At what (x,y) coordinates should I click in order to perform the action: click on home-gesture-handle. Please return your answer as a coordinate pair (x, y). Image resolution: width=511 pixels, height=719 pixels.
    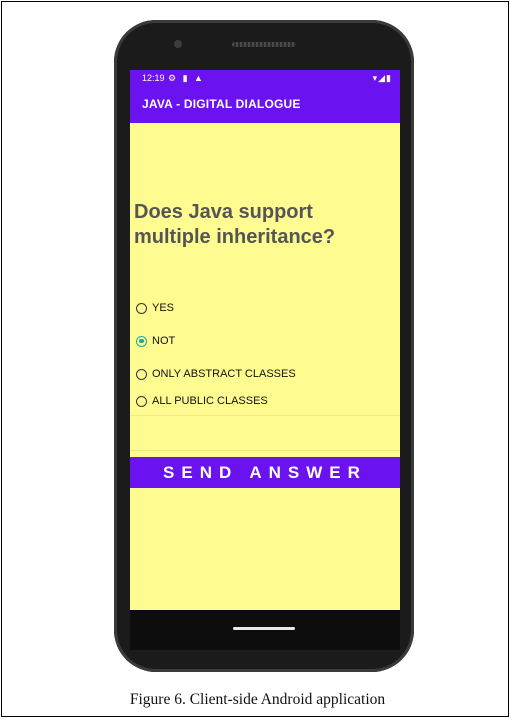
    Looking at the image, I should click on (264, 628).